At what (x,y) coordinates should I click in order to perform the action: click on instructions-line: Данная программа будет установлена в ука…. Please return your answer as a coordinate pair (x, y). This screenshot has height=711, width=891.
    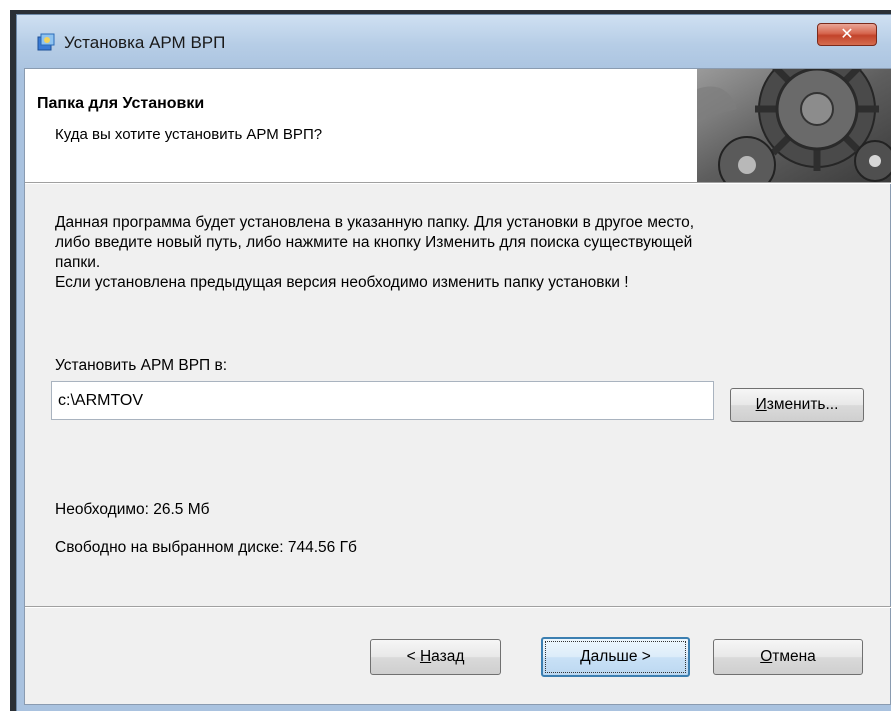
    Looking at the image, I should click on (375, 222).